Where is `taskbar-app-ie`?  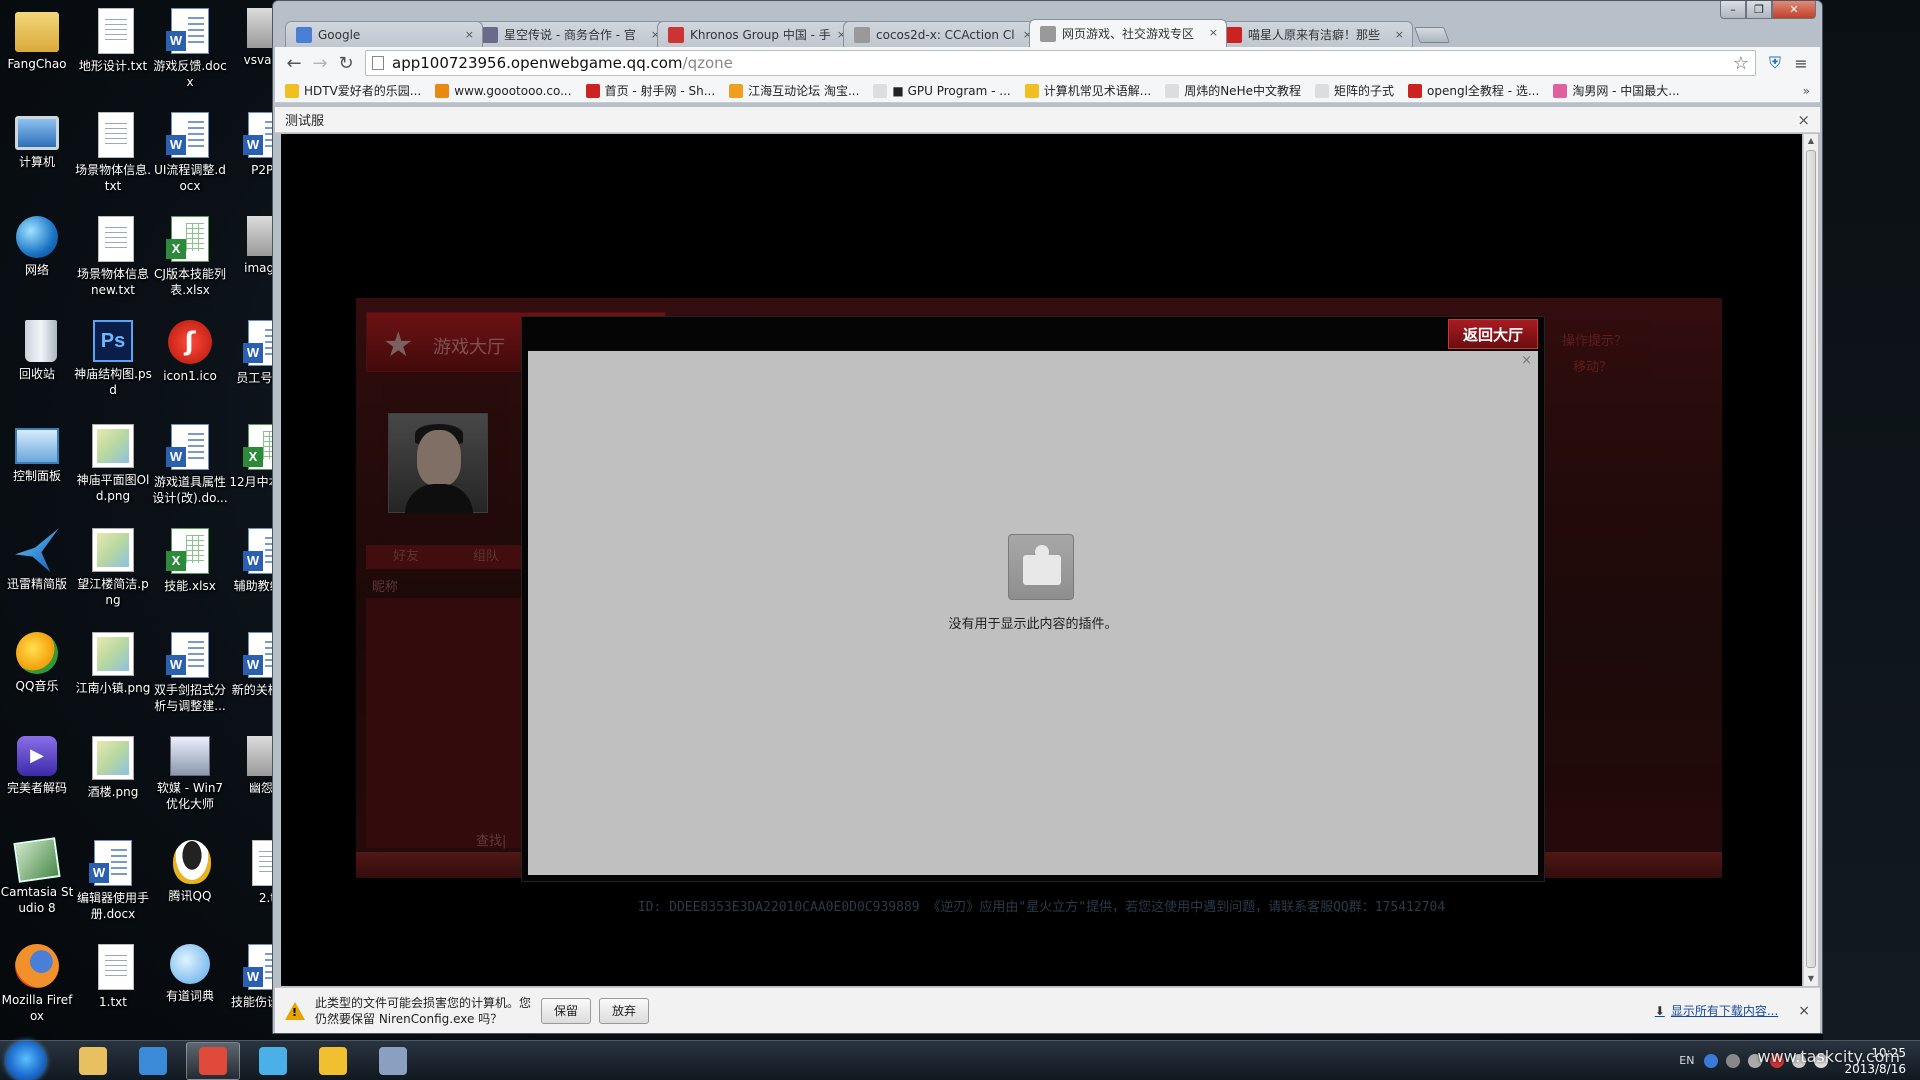
taskbar-app-ie is located at coordinates (153, 1061).